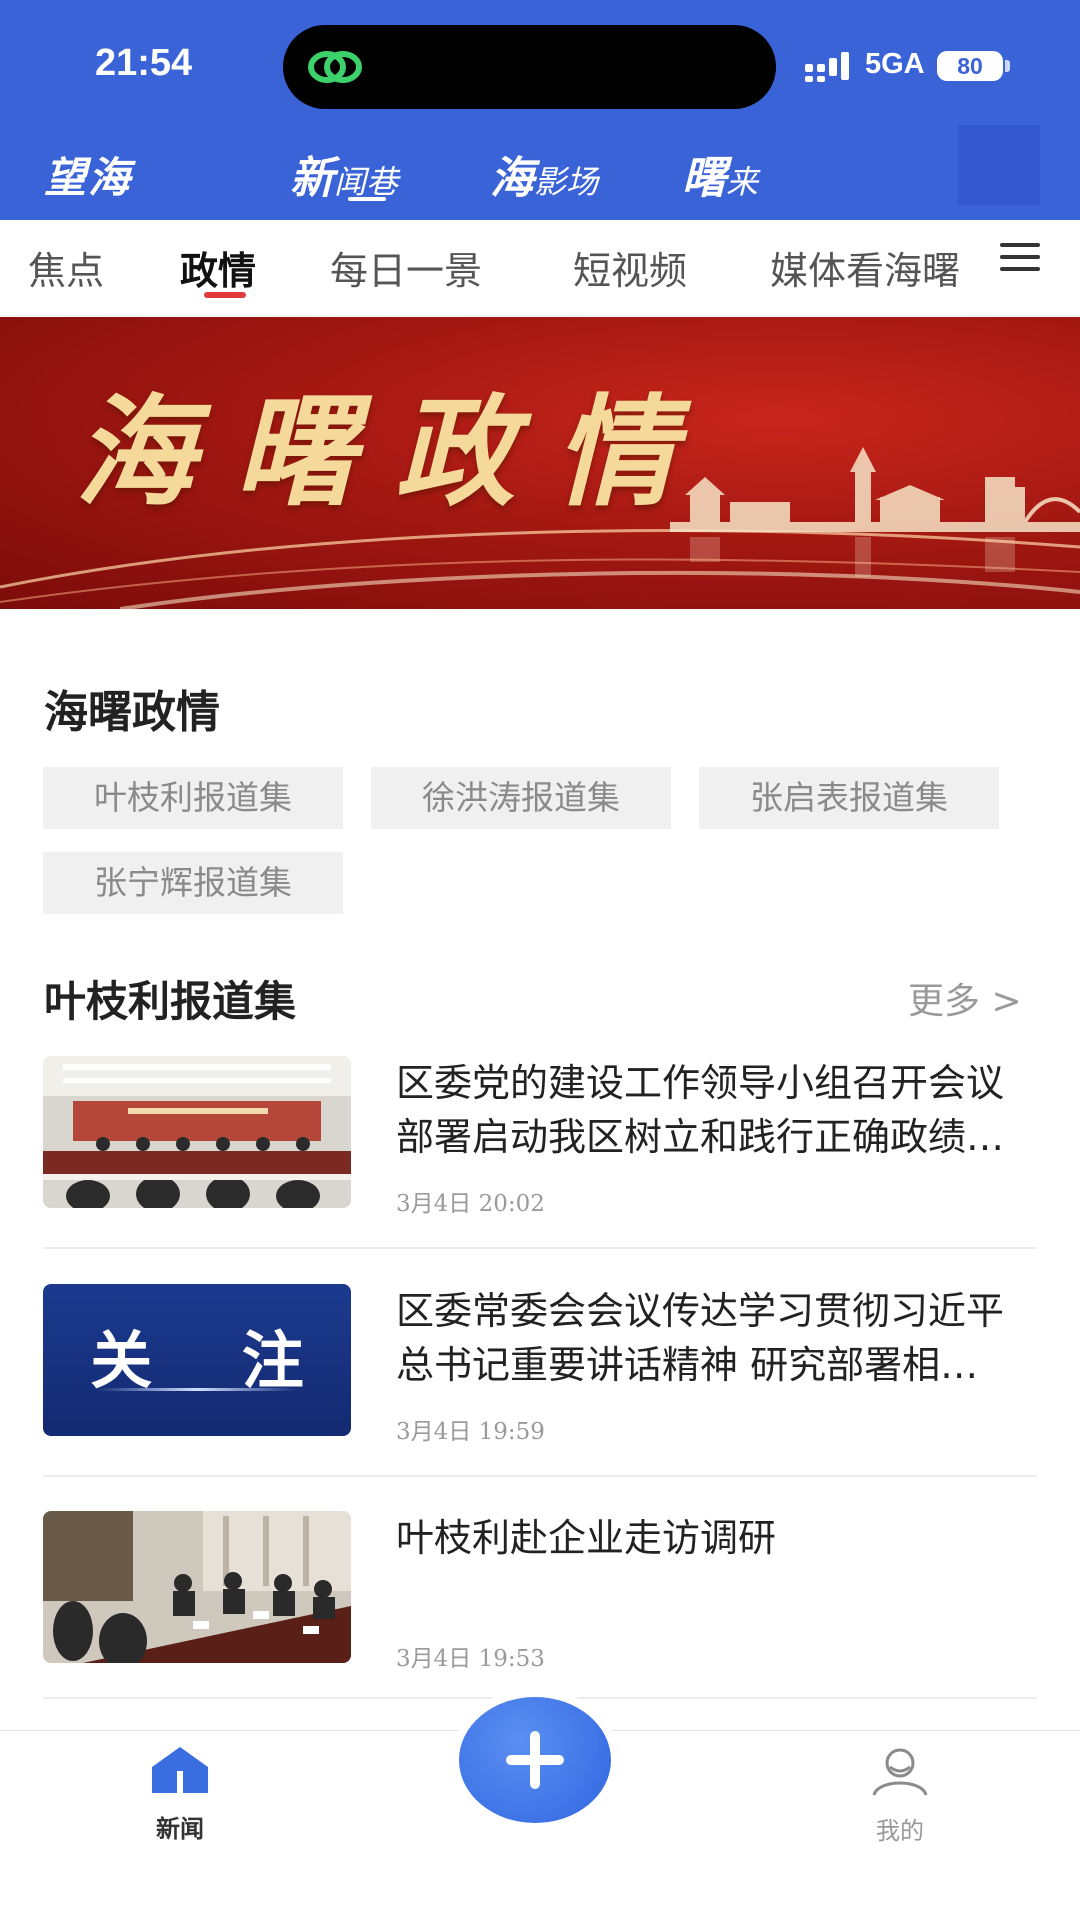 The height and width of the screenshot is (1920, 1080). What do you see at coordinates (540, 1601) in the screenshot?
I see `news-item: 叶枝利赴企业走访调研 3月4日 19:53` at bounding box center [540, 1601].